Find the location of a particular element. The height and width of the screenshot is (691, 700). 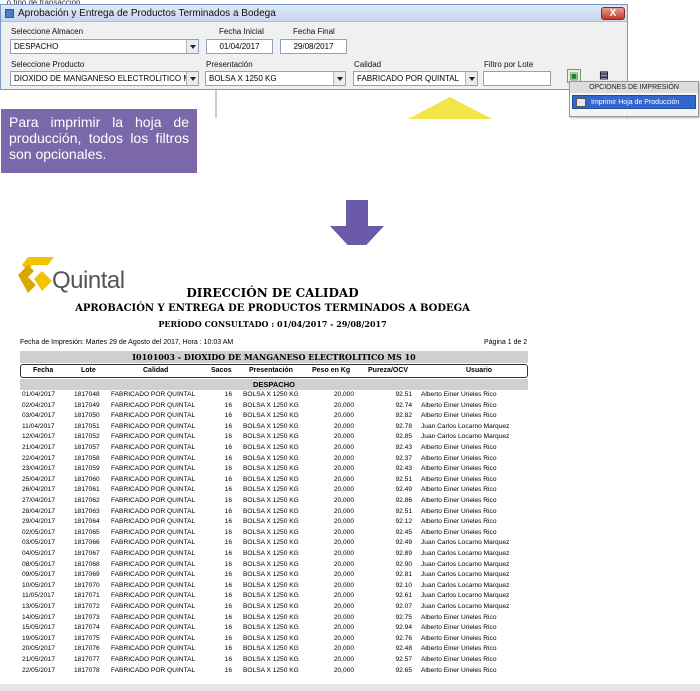

almacen-label: Seleccione Almacen is located at coordinates (47, 31).